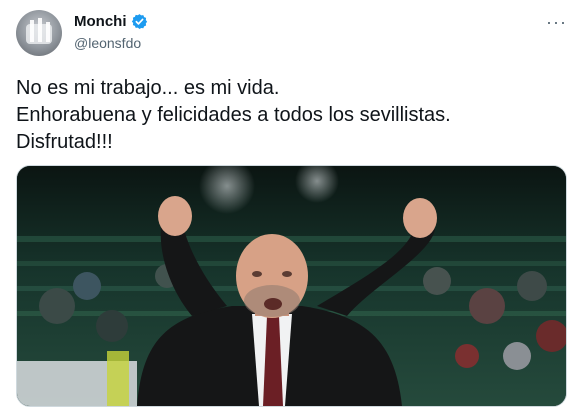  I want to click on author-row: Monchi, so click(111, 21).